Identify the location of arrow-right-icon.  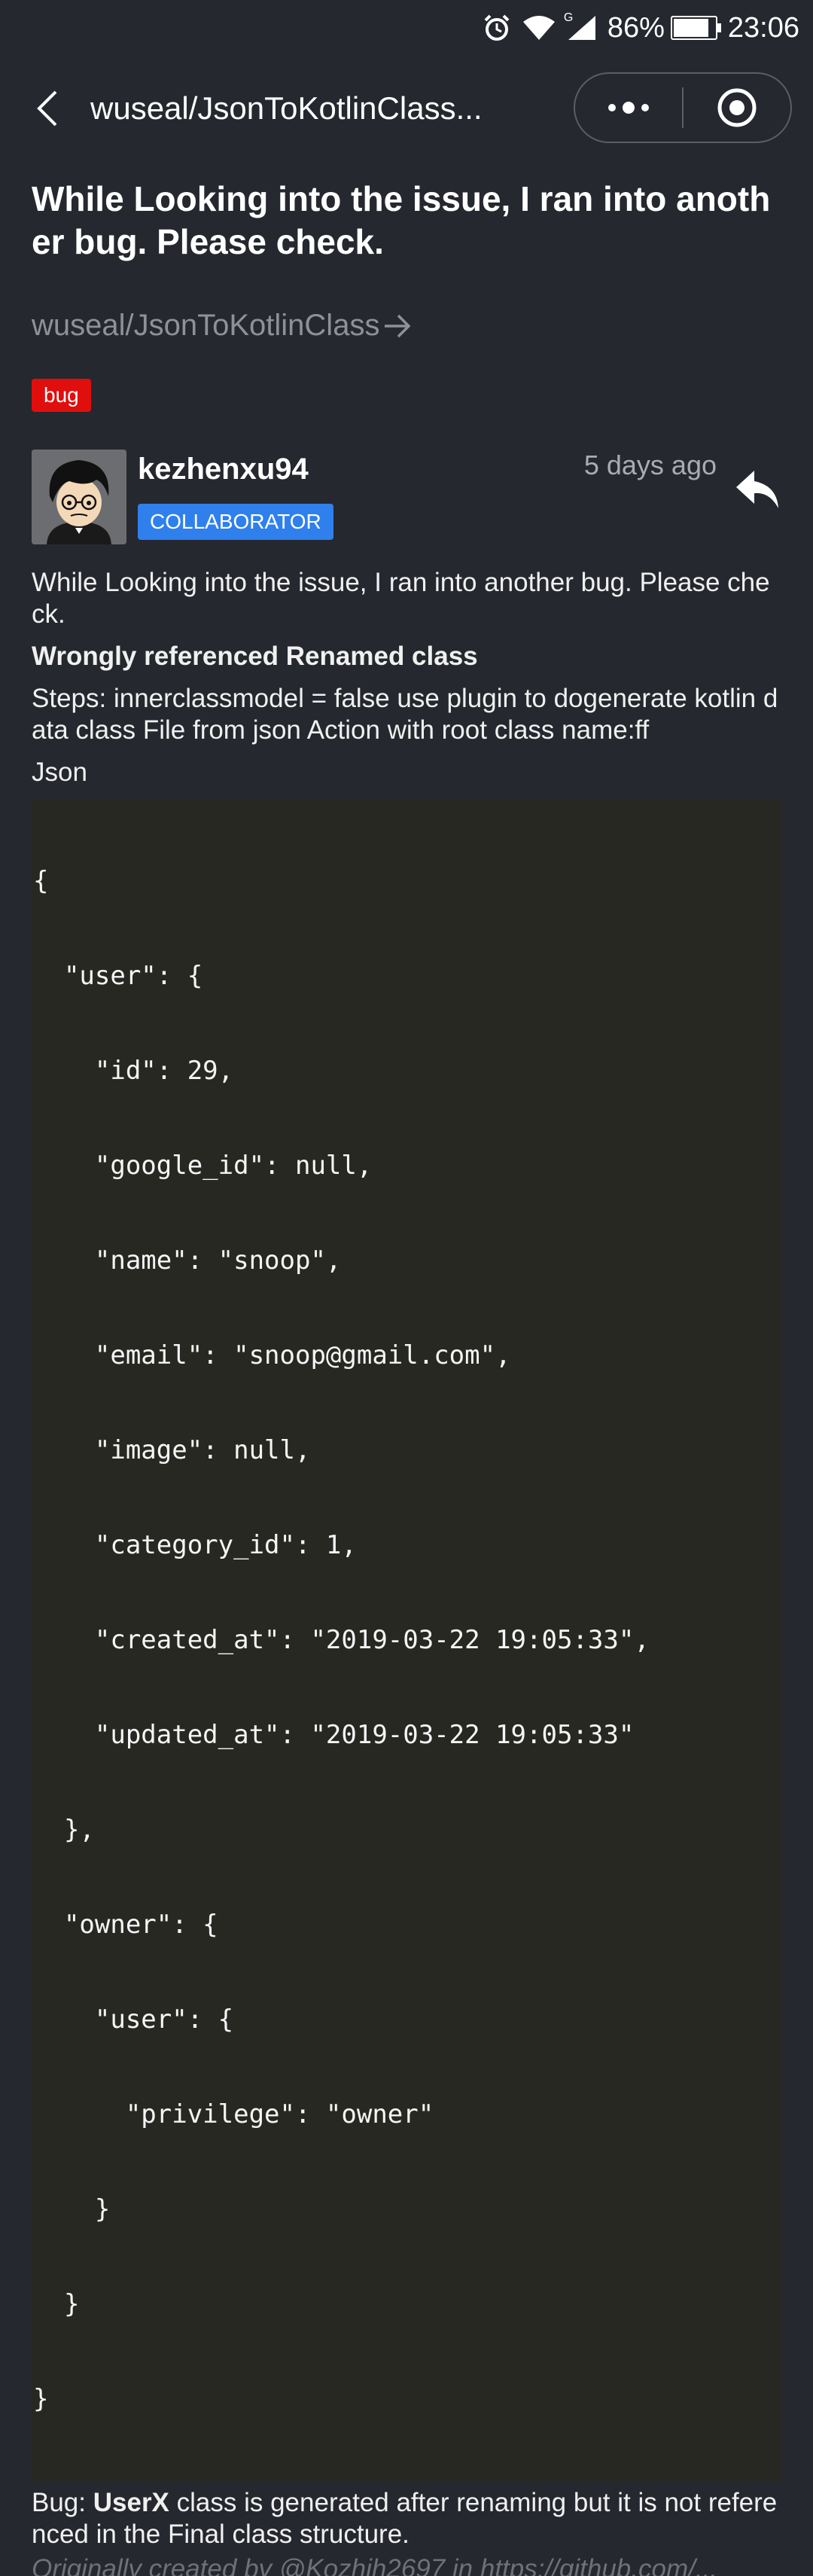
(398, 325).